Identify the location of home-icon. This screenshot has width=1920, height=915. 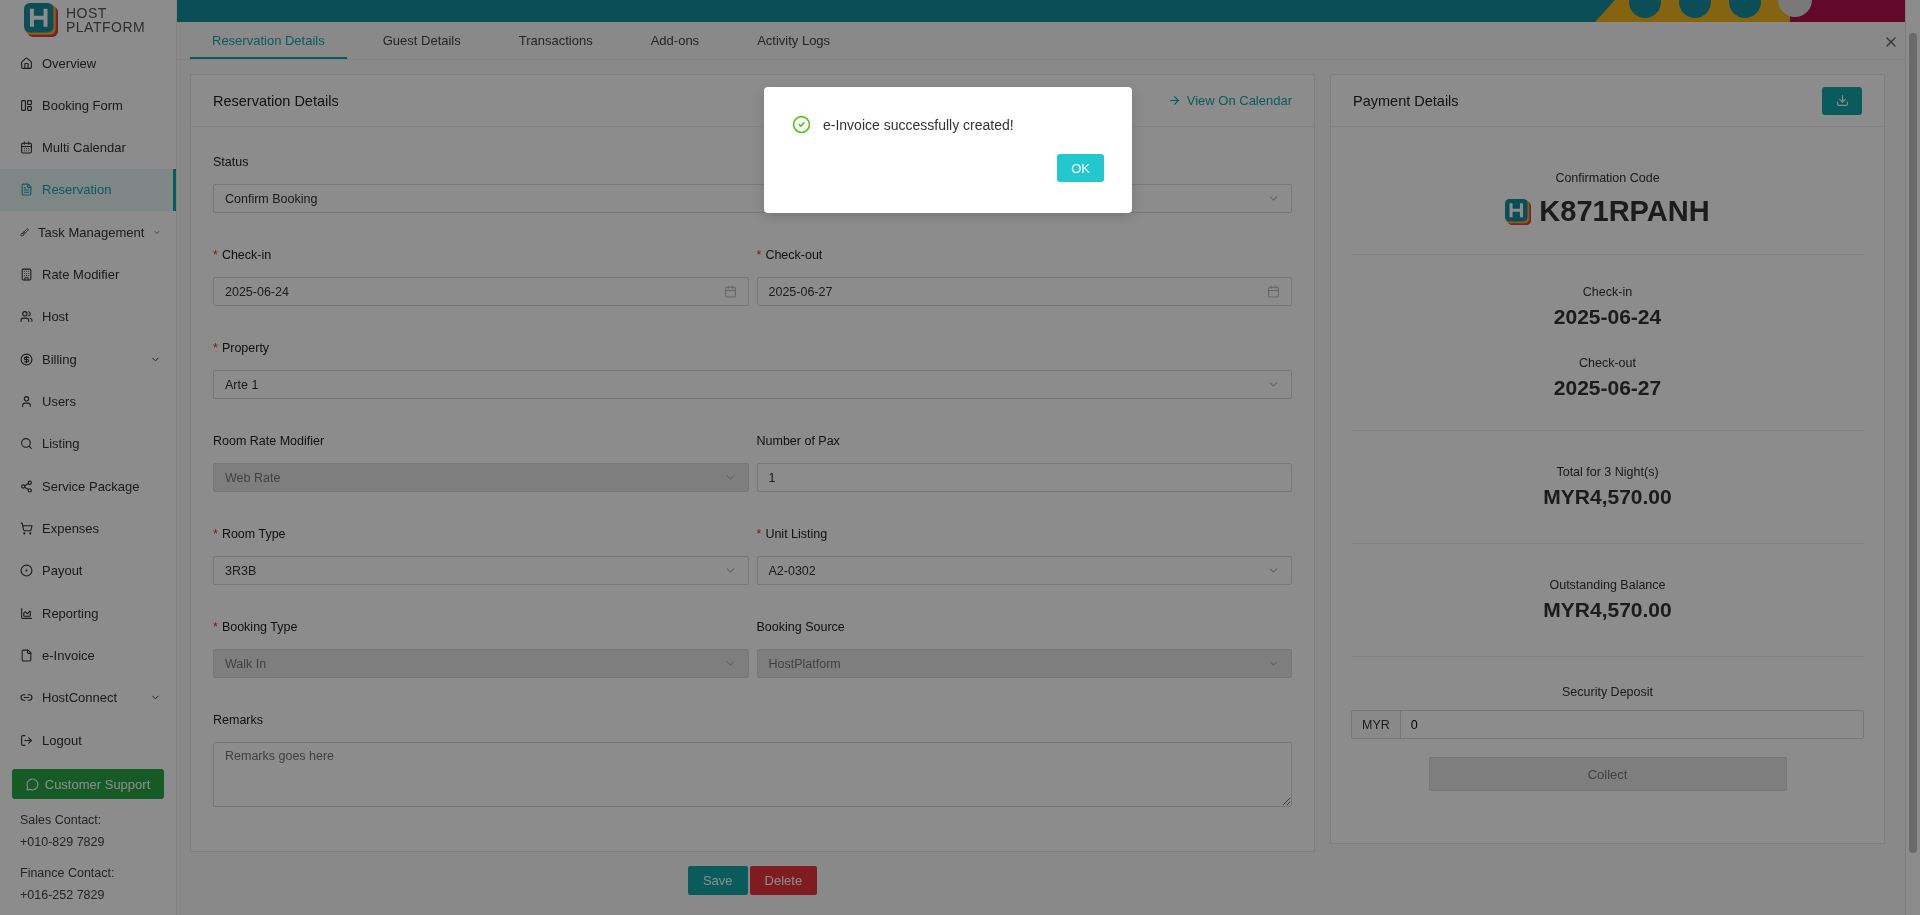
(26, 63).